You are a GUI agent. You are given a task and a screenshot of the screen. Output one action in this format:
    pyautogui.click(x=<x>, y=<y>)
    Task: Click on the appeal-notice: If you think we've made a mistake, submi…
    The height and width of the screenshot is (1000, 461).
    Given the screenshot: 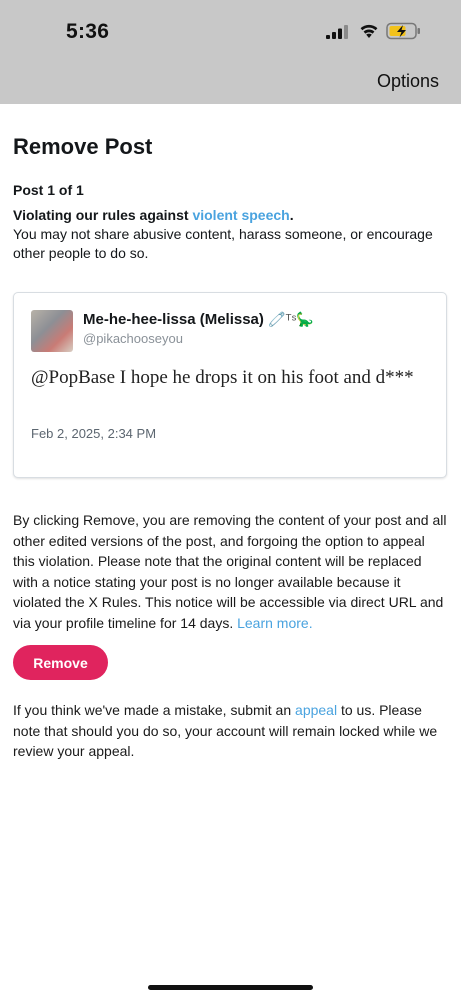 What is the action you would take?
    pyautogui.click(x=231, y=731)
    